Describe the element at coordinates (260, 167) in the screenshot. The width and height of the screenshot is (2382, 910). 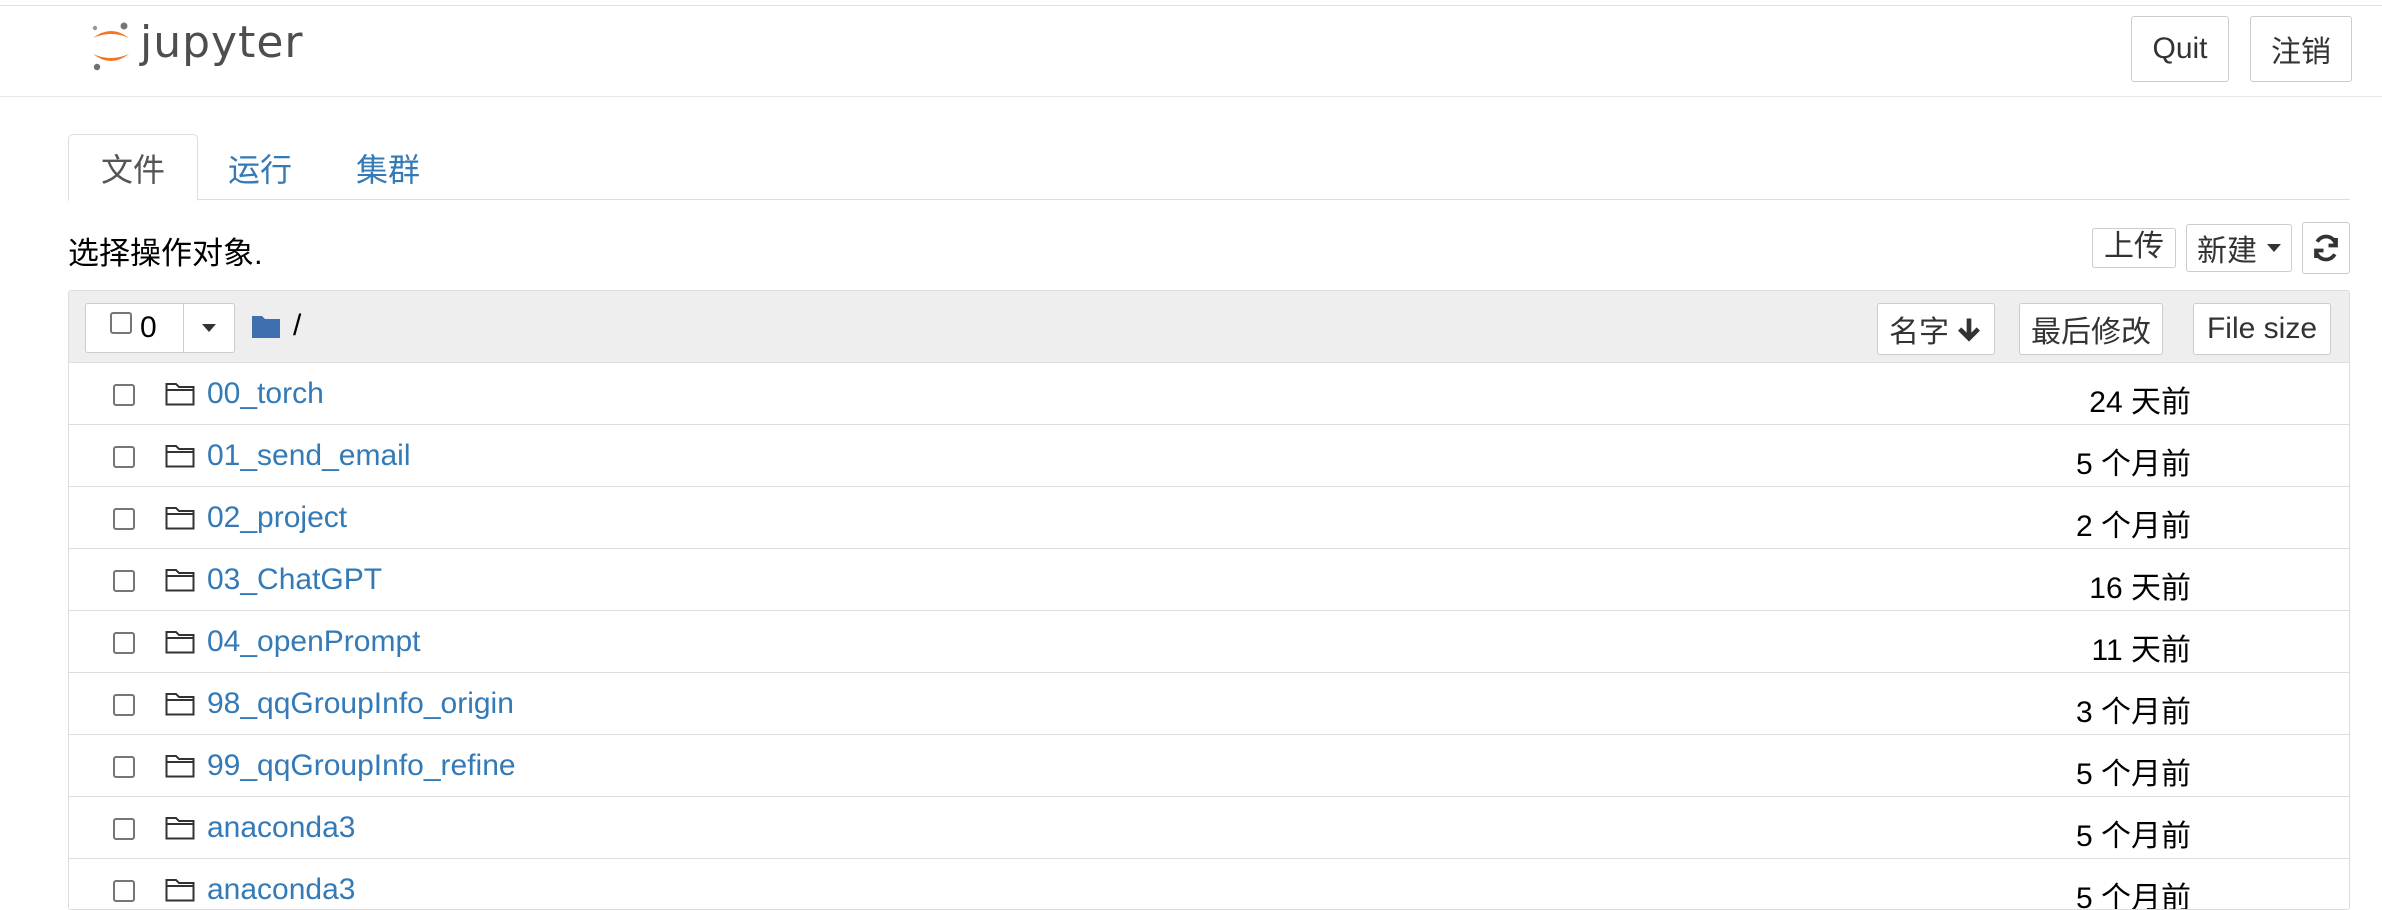
I see `tab-running: 运行` at that location.